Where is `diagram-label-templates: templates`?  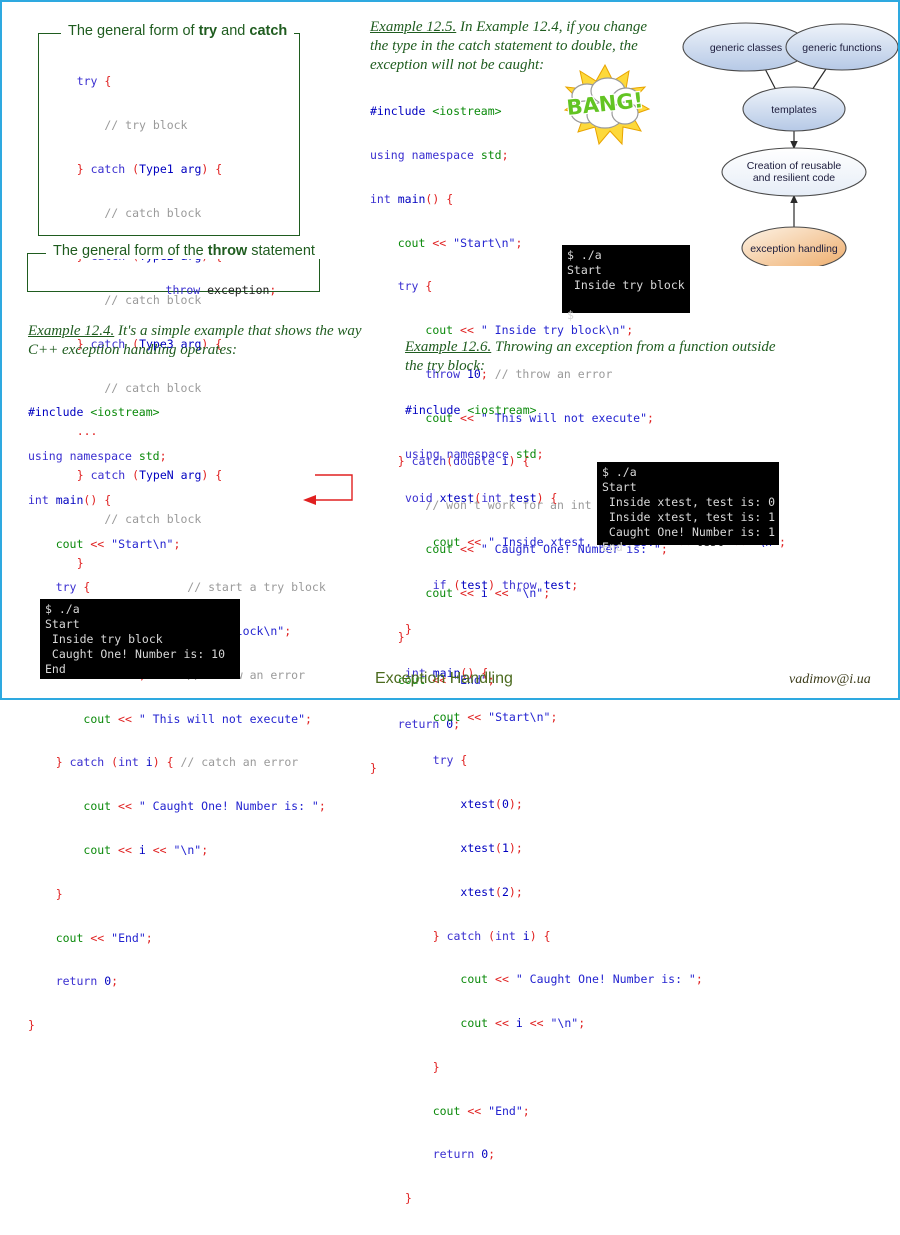
diagram-label-templates: templates is located at coordinates (794, 110).